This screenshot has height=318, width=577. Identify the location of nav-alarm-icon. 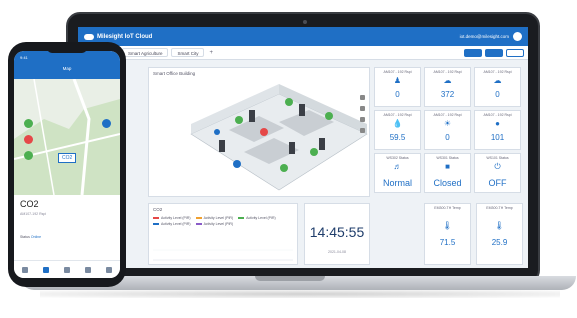
(88, 269).